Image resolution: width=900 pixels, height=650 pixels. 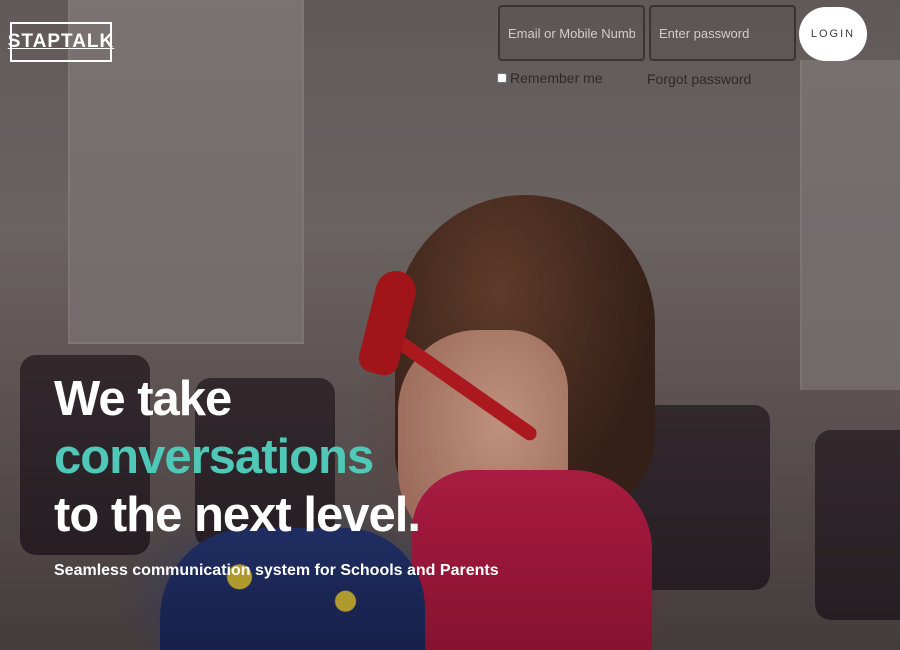 I want to click on password-input, so click(x=722, y=33).